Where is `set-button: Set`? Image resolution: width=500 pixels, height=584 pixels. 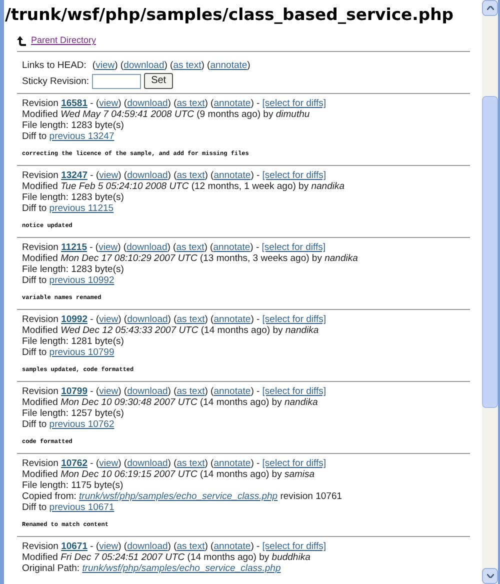
set-button: Set is located at coordinates (159, 81).